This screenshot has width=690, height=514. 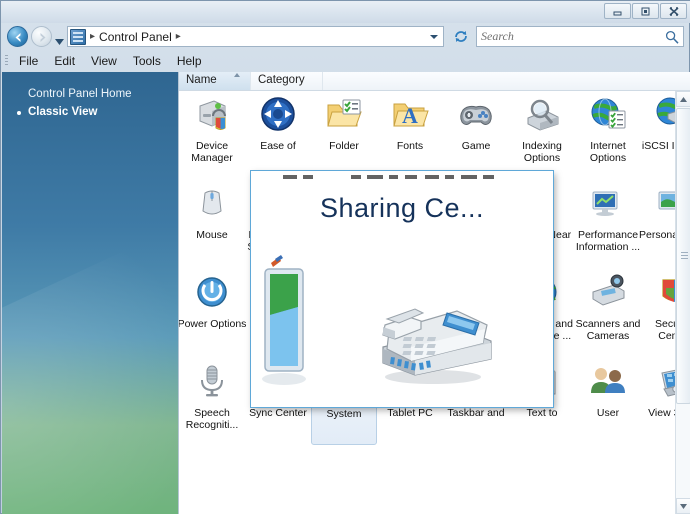 I want to click on cp-item-ease-of: Ease of, so click(x=278, y=134).